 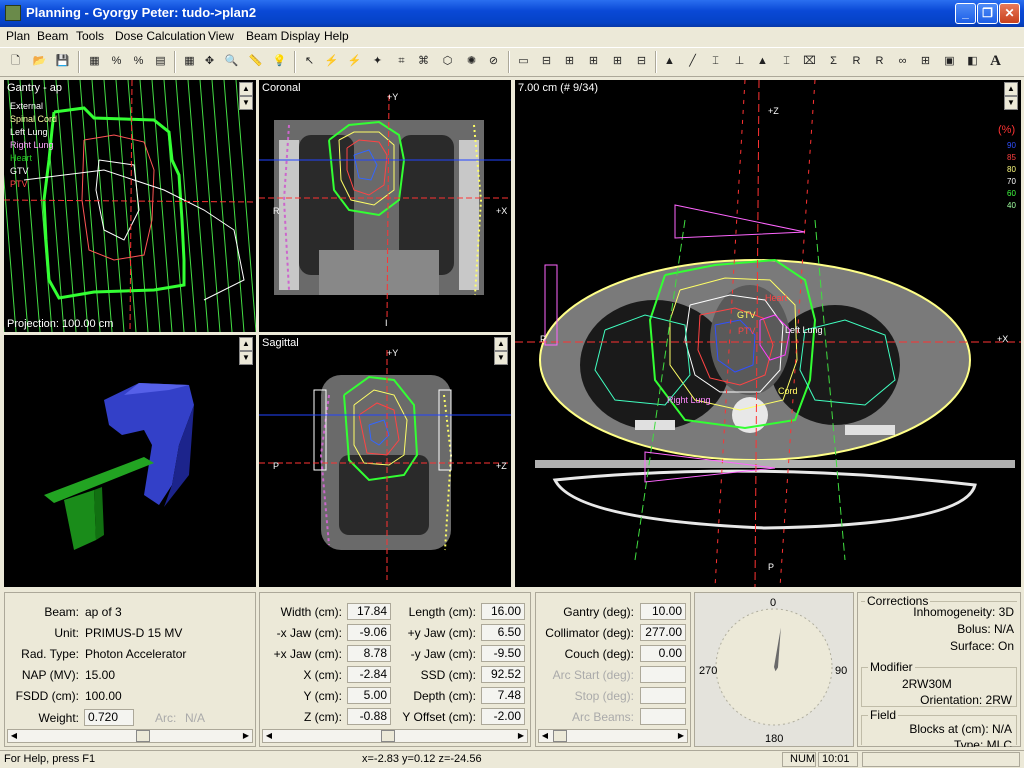 What do you see at coordinates (246, 103) in the screenshot?
I see `gantry-scroll-down: ▼` at bounding box center [246, 103].